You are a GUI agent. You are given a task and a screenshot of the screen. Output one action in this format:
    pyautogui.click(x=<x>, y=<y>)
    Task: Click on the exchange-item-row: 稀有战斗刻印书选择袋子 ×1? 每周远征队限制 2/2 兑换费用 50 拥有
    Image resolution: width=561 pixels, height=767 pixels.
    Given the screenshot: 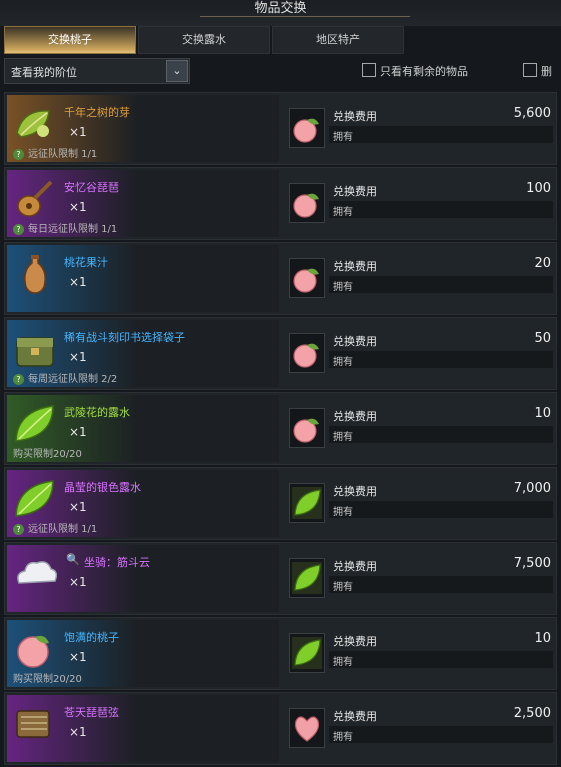 What is the action you would take?
    pyautogui.click(x=280, y=353)
    